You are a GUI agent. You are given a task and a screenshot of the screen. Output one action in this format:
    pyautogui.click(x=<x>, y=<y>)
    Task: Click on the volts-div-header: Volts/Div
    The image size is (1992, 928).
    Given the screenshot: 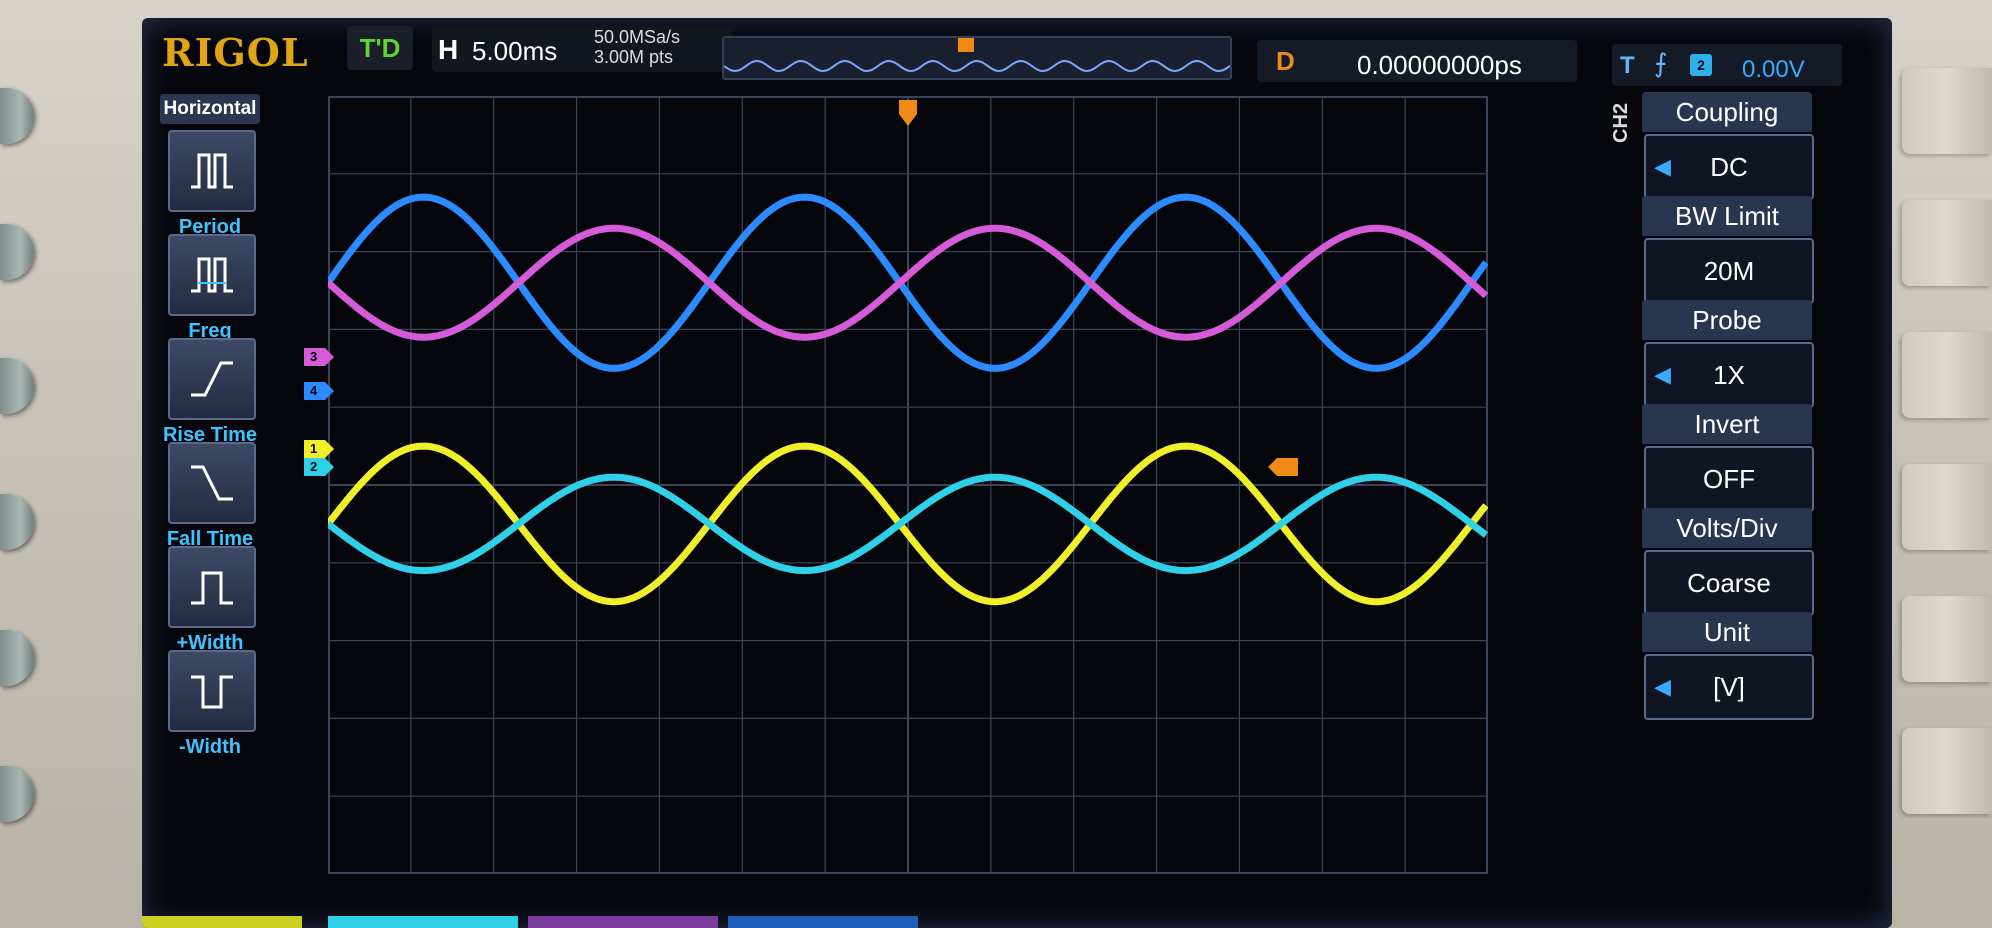 What is the action you would take?
    pyautogui.click(x=1727, y=528)
    